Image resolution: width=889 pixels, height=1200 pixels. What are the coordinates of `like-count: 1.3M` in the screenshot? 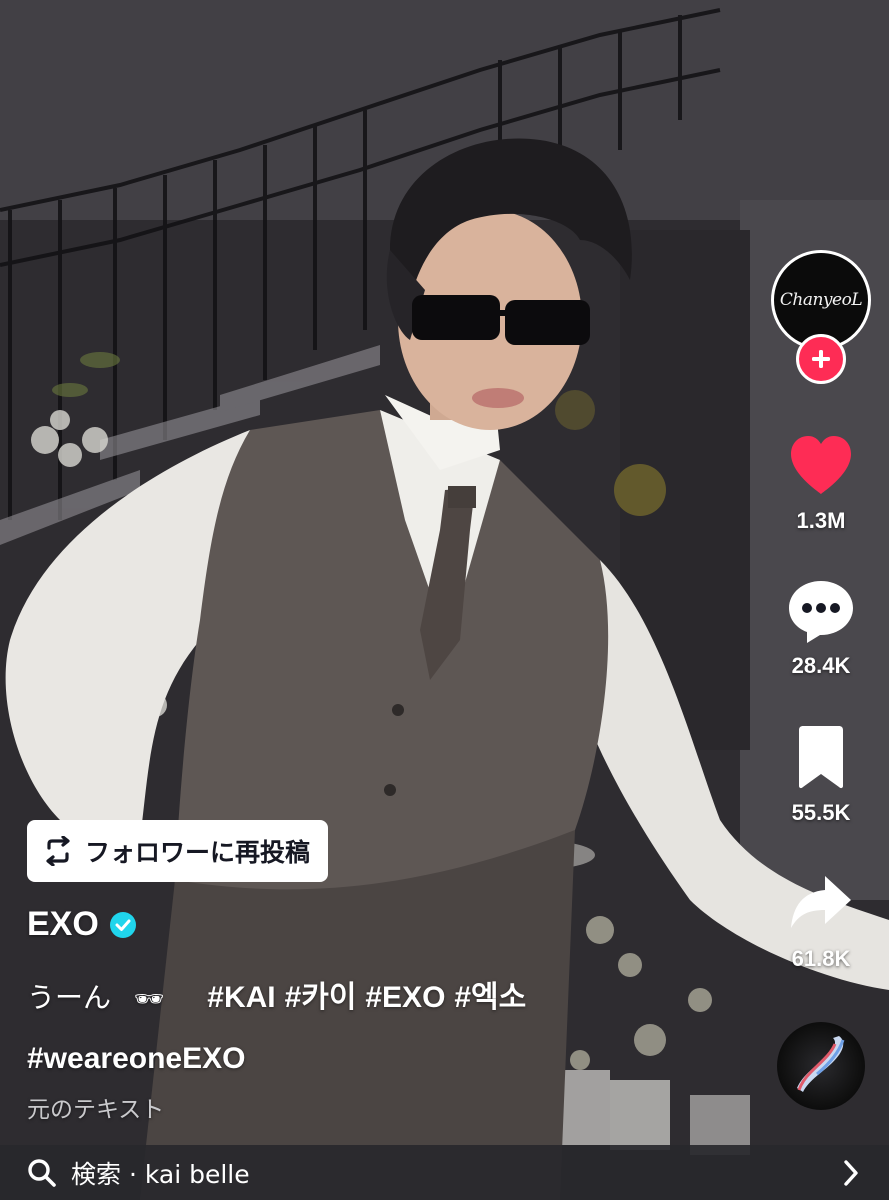 It's located at (821, 520).